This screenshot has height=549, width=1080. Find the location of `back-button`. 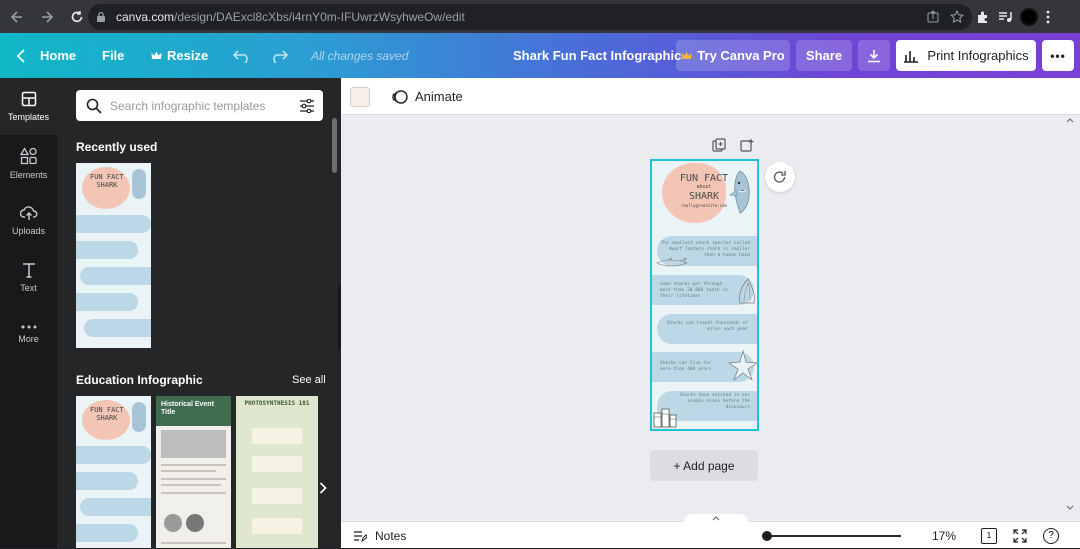

back-button is located at coordinates (17, 17).